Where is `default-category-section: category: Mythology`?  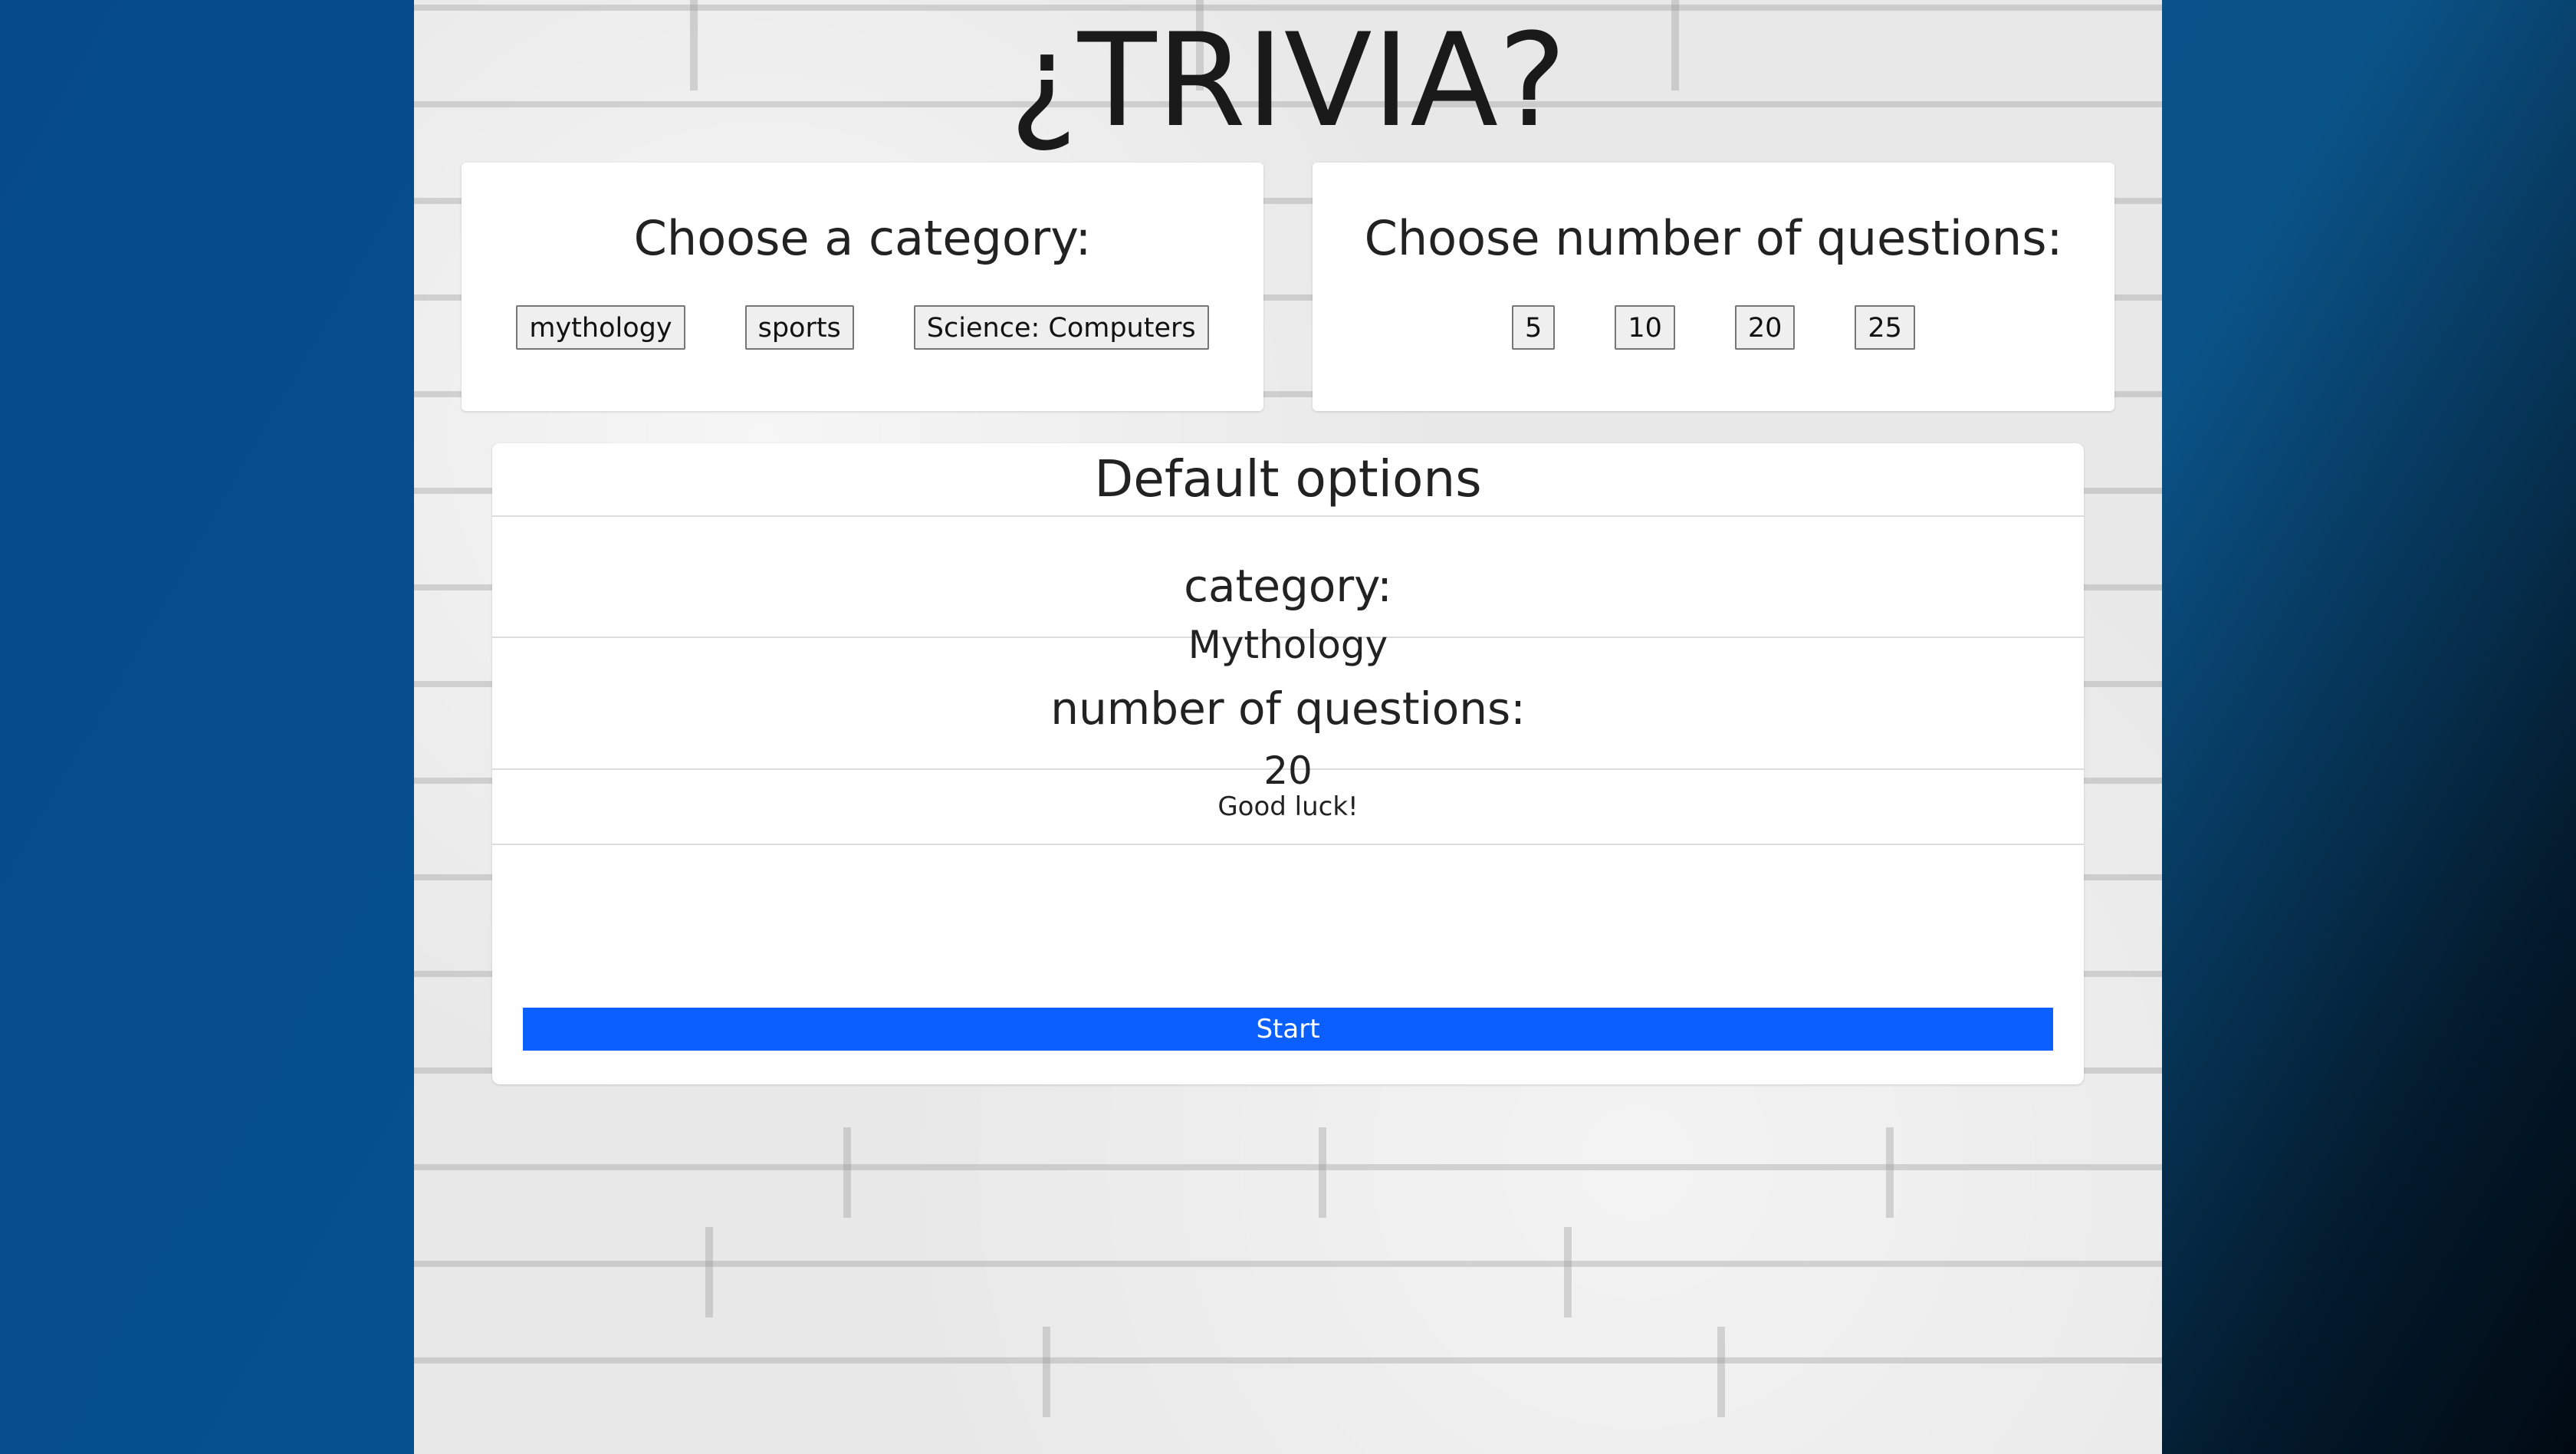
default-category-section: category: Mythology is located at coordinates (1288, 592).